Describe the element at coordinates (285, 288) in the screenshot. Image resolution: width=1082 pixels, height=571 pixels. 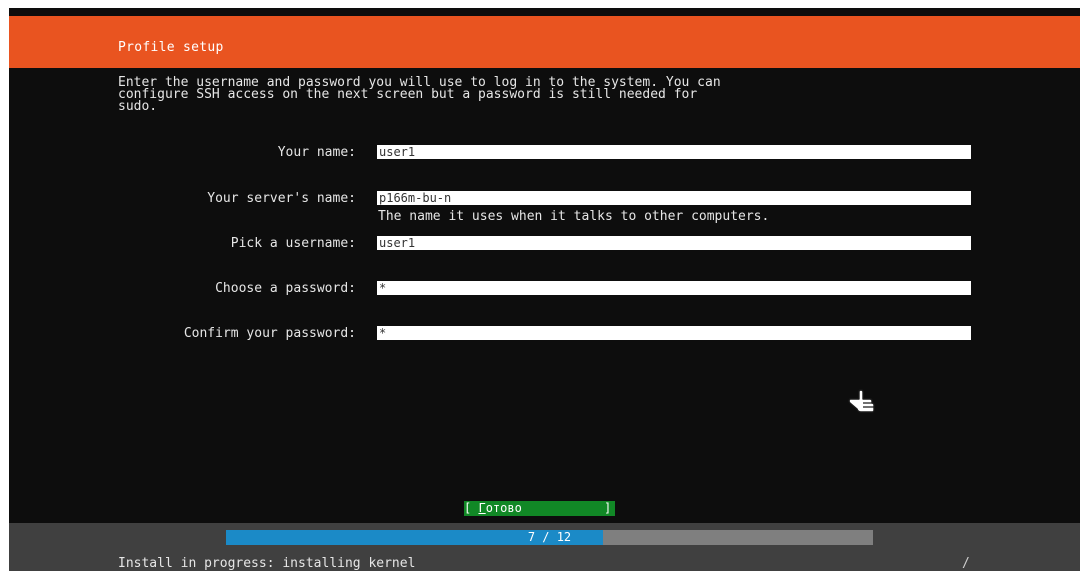
I see `password-label: Choose a password:` at that location.